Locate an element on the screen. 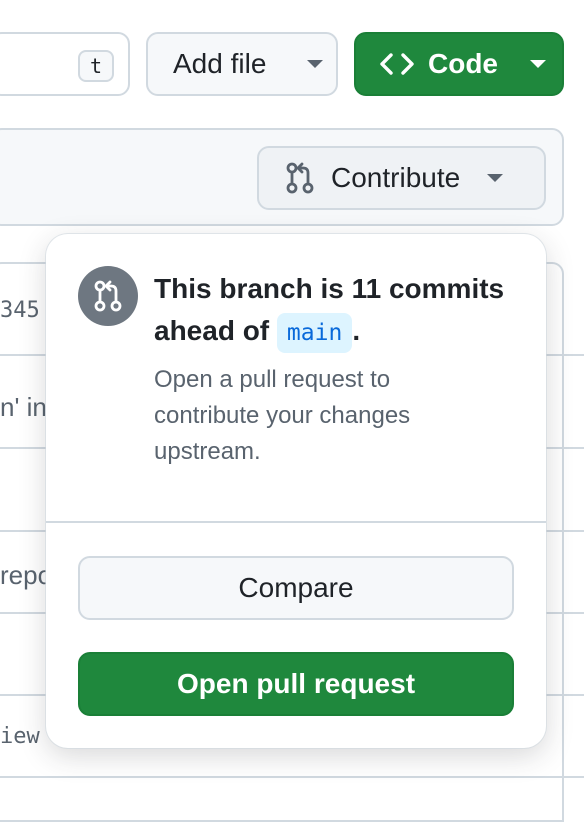  add-file-button: Add file is located at coordinates (242, 64).